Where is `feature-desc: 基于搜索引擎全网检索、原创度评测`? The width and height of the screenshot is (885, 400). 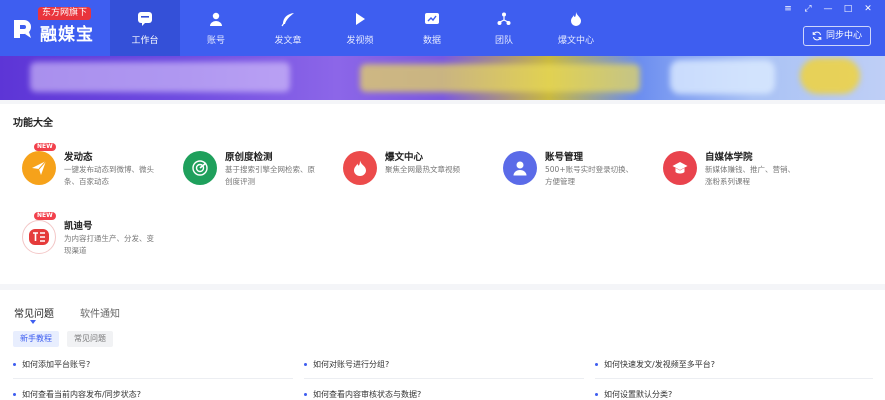
feature-desc: 基于搜索引擎全网检索、原创度评测 is located at coordinates (270, 175).